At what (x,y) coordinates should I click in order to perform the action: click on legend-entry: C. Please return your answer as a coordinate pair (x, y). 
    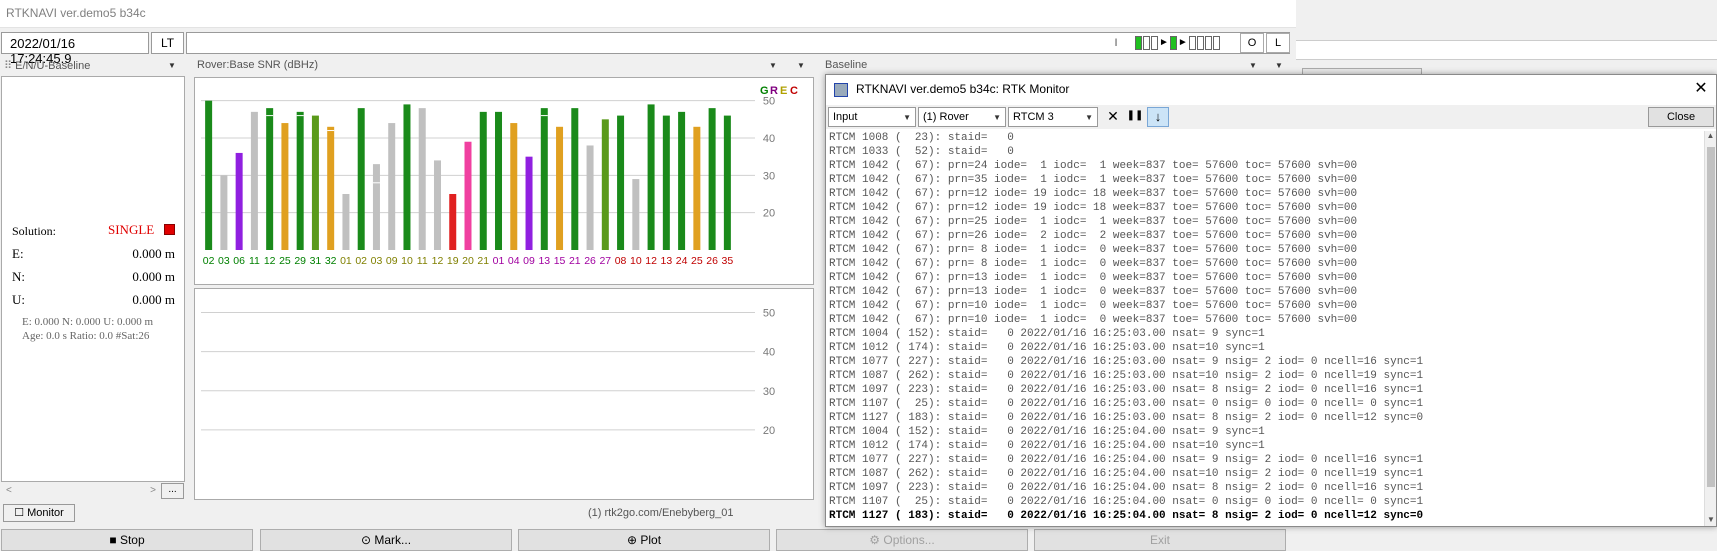
    Looking at the image, I should click on (794, 91).